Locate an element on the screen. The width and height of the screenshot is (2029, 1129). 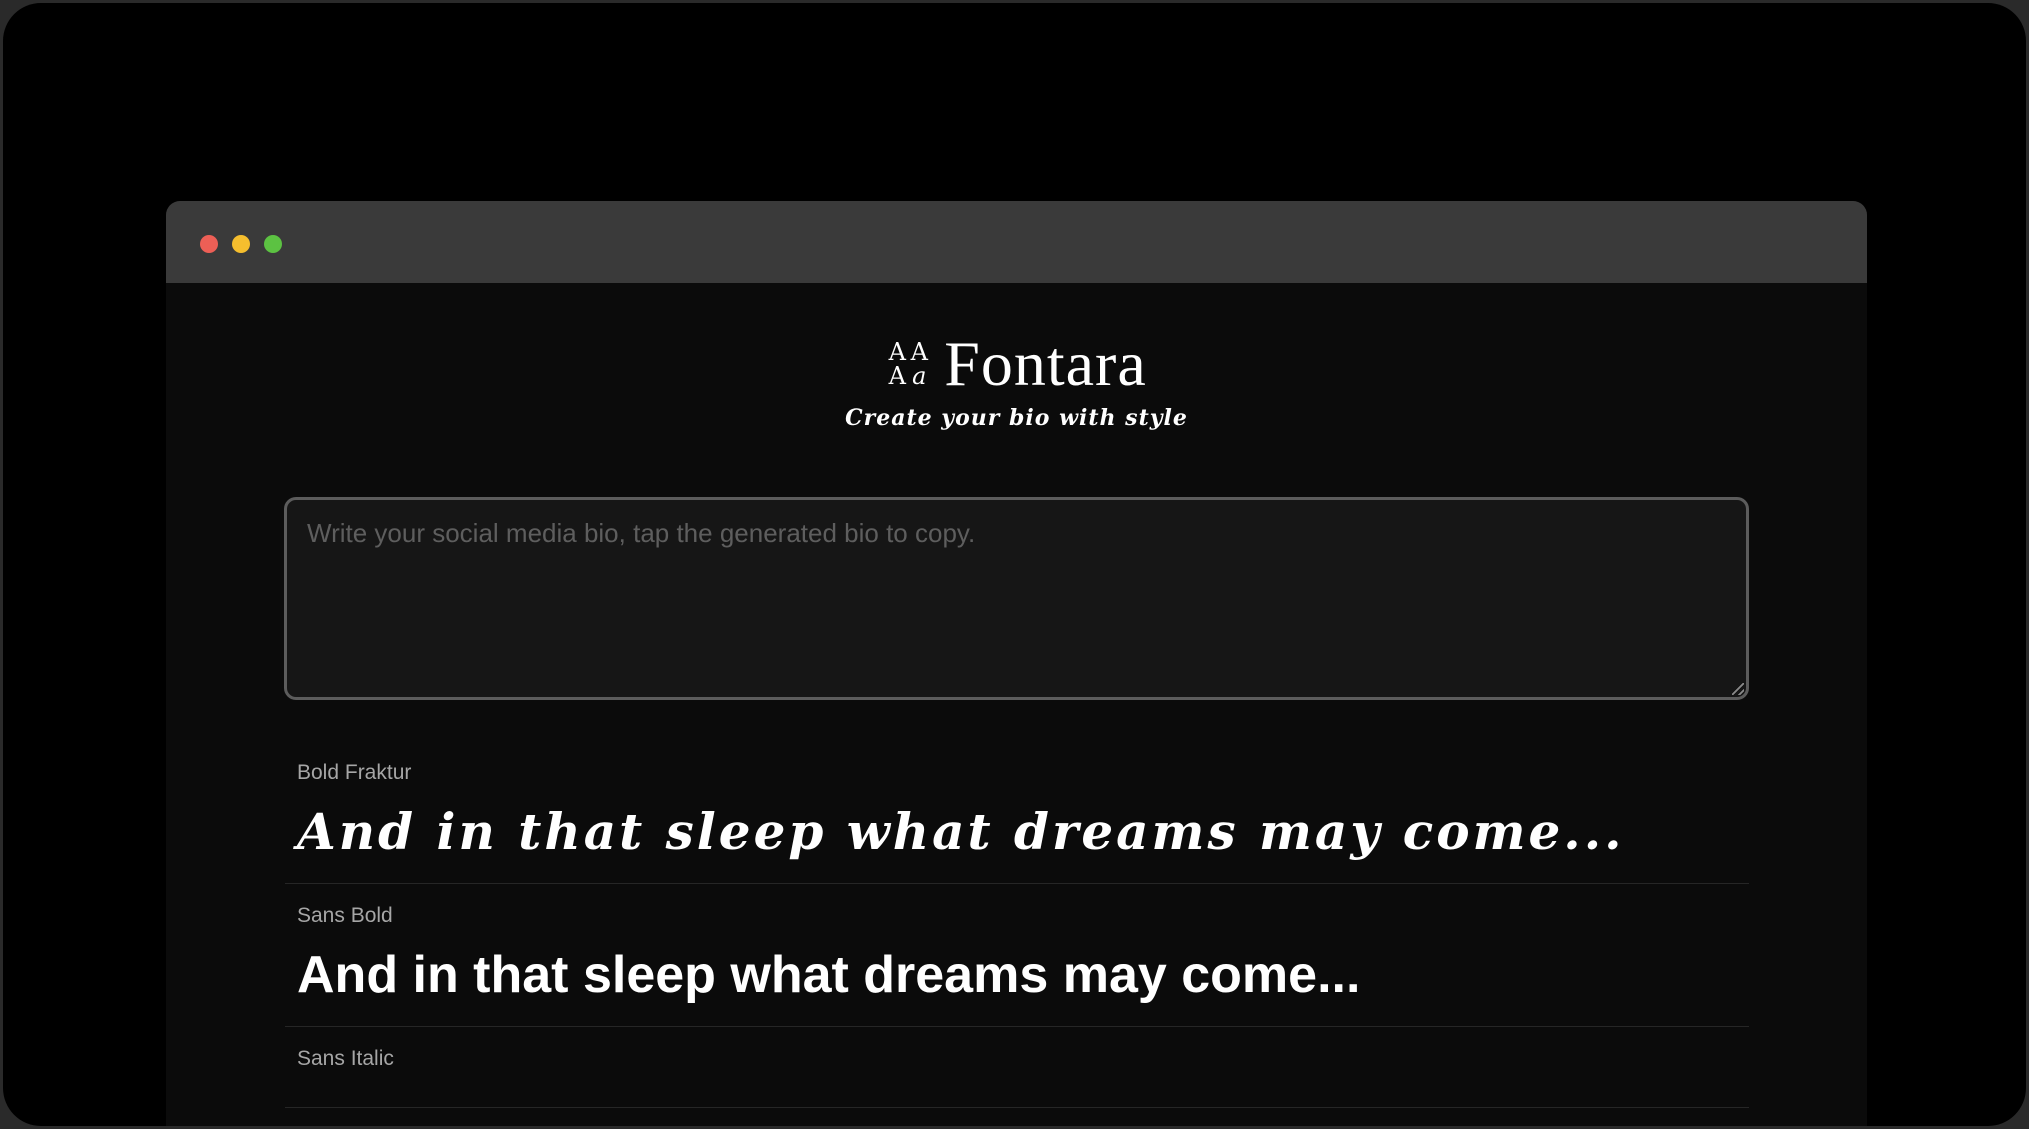
brand: A A A a Fontara is located at coordinates (1016, 364).